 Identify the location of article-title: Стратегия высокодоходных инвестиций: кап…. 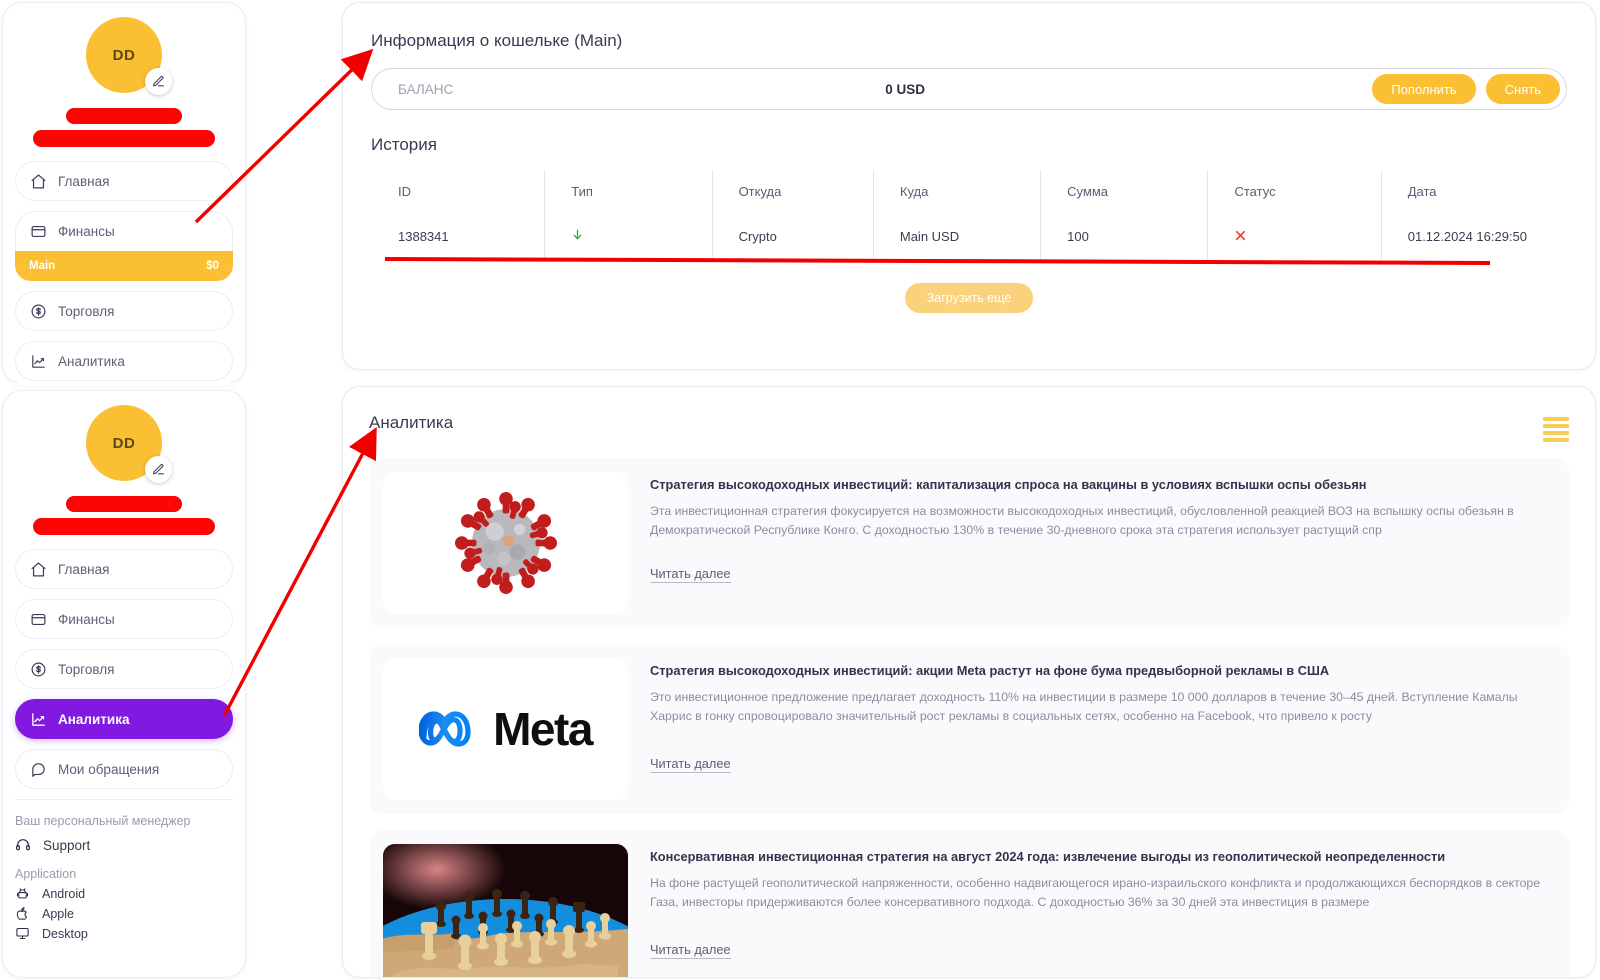
(1008, 484).